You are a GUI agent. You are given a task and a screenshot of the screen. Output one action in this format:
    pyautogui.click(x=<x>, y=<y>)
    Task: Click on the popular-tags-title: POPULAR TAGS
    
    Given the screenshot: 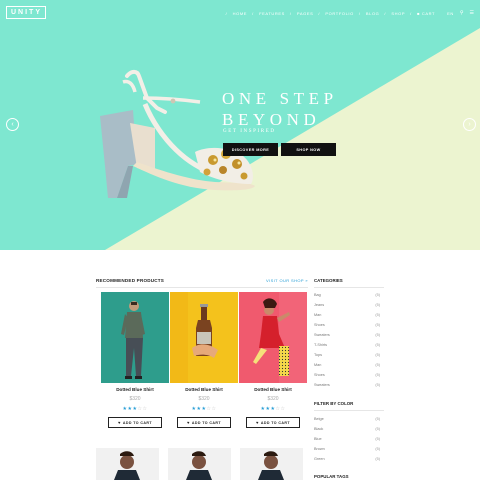 What is the action you would take?
    pyautogui.click(x=331, y=476)
    